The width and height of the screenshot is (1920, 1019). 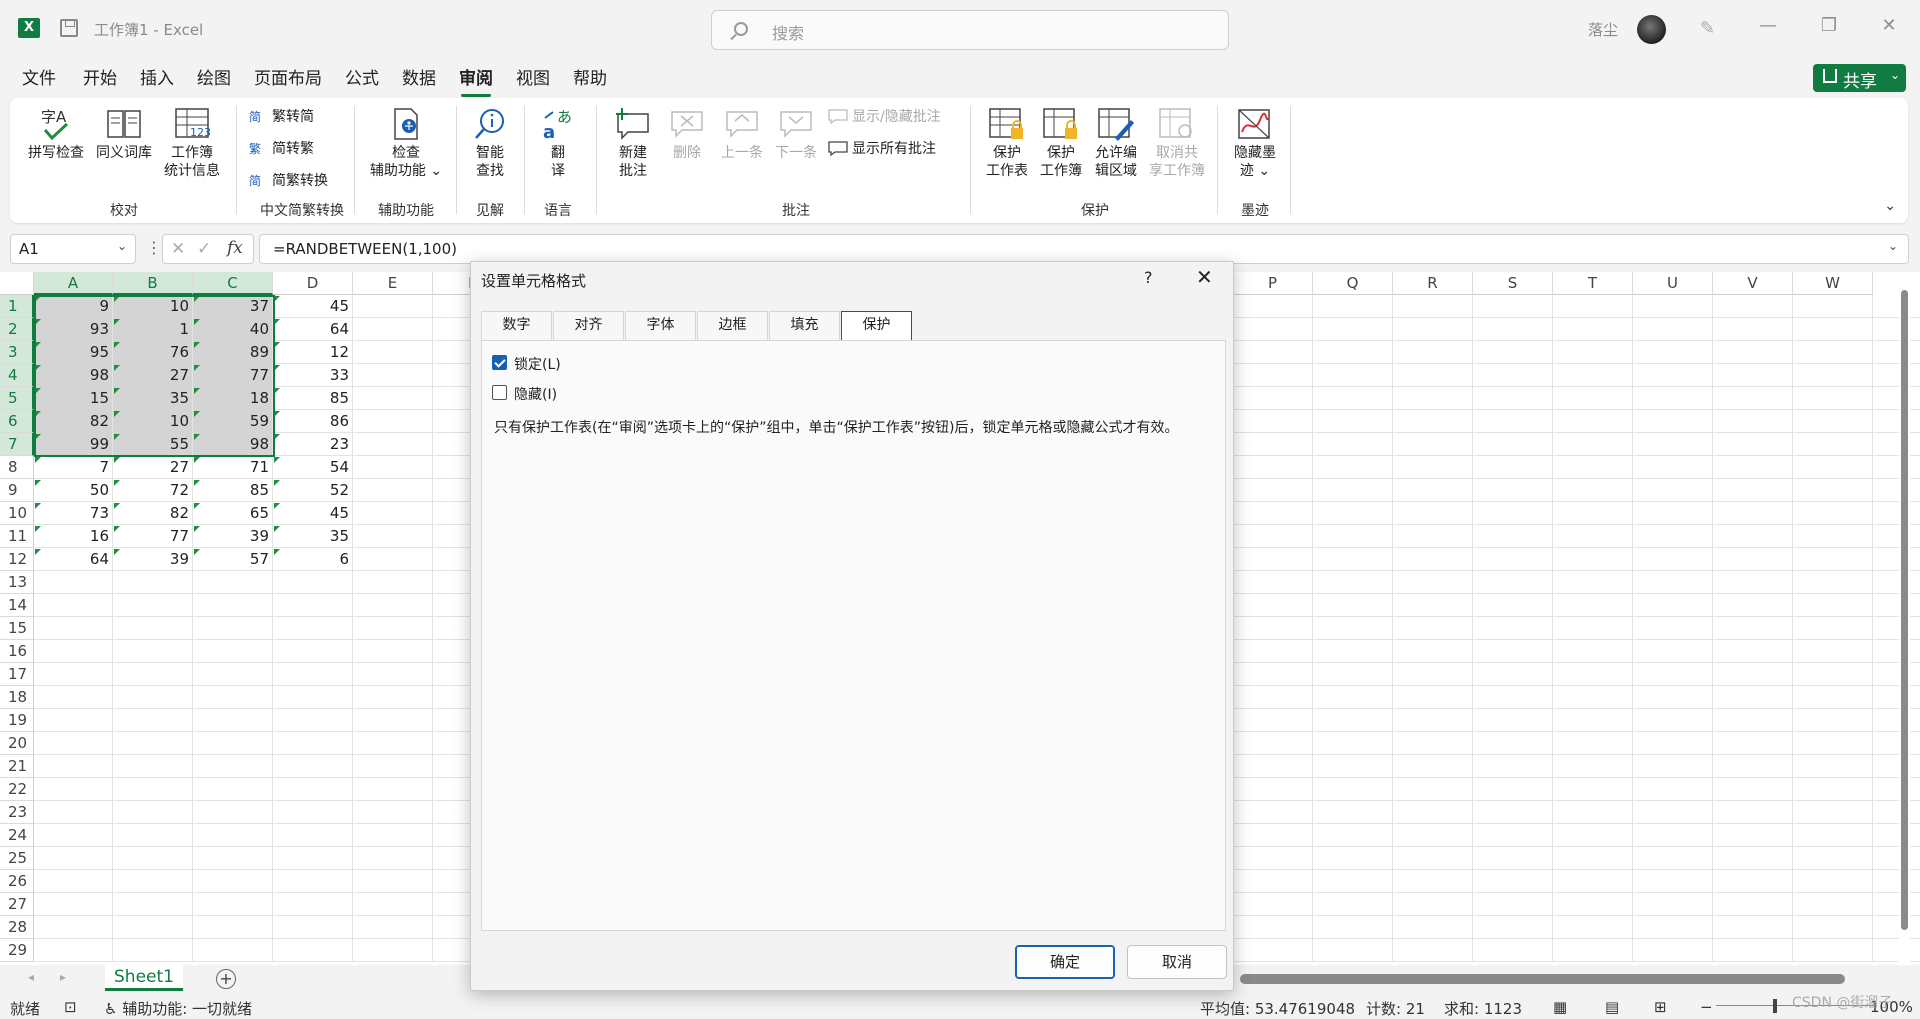 What do you see at coordinates (17, 283) in the screenshot?
I see `select-all-corner` at bounding box center [17, 283].